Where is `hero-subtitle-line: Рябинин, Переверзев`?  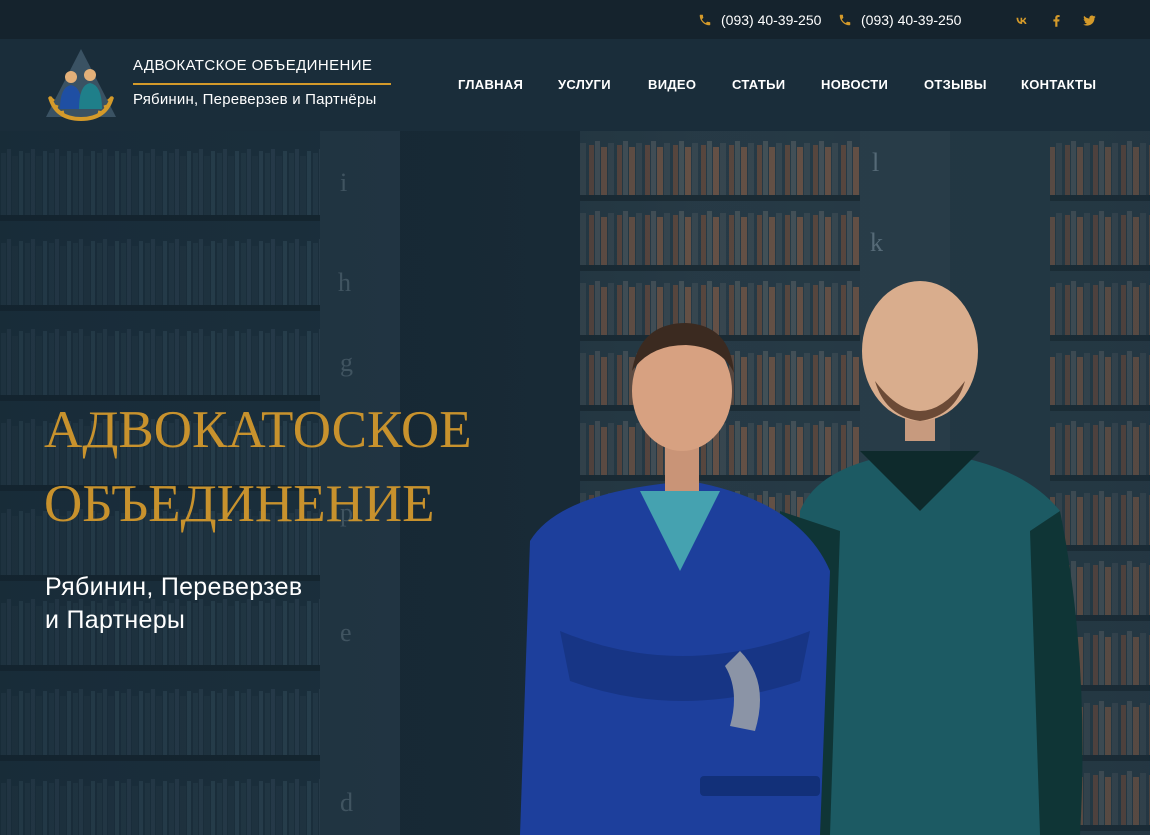 hero-subtitle-line: Рябинин, Переверзев is located at coordinates (174, 587).